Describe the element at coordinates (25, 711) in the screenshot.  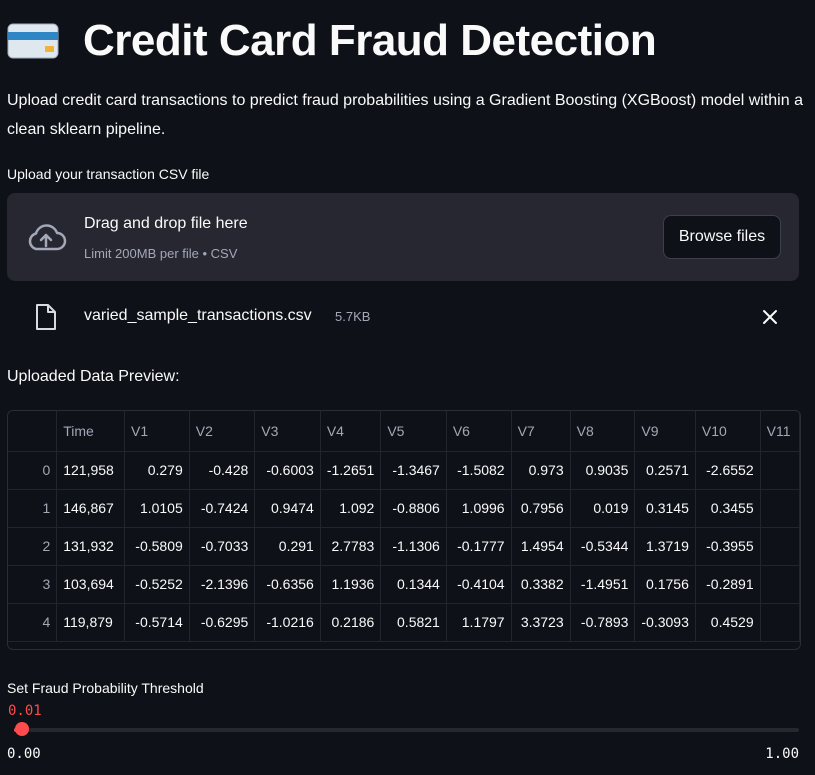
I see `threshold-slider-value: 0.01` at that location.